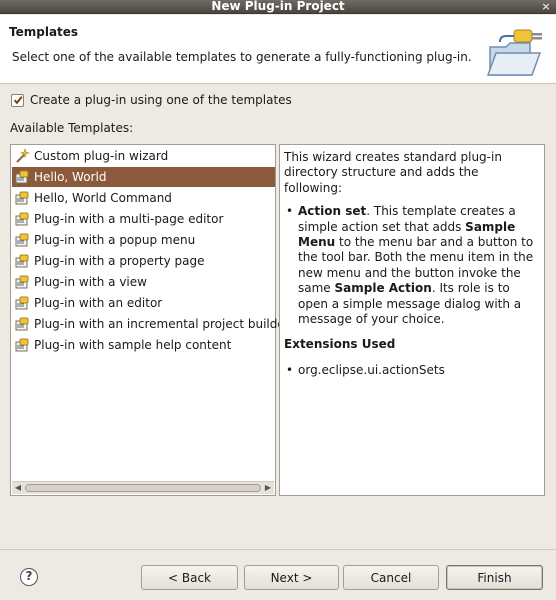  I want to click on list-item: Plug-in with sample help content, so click(143, 345).